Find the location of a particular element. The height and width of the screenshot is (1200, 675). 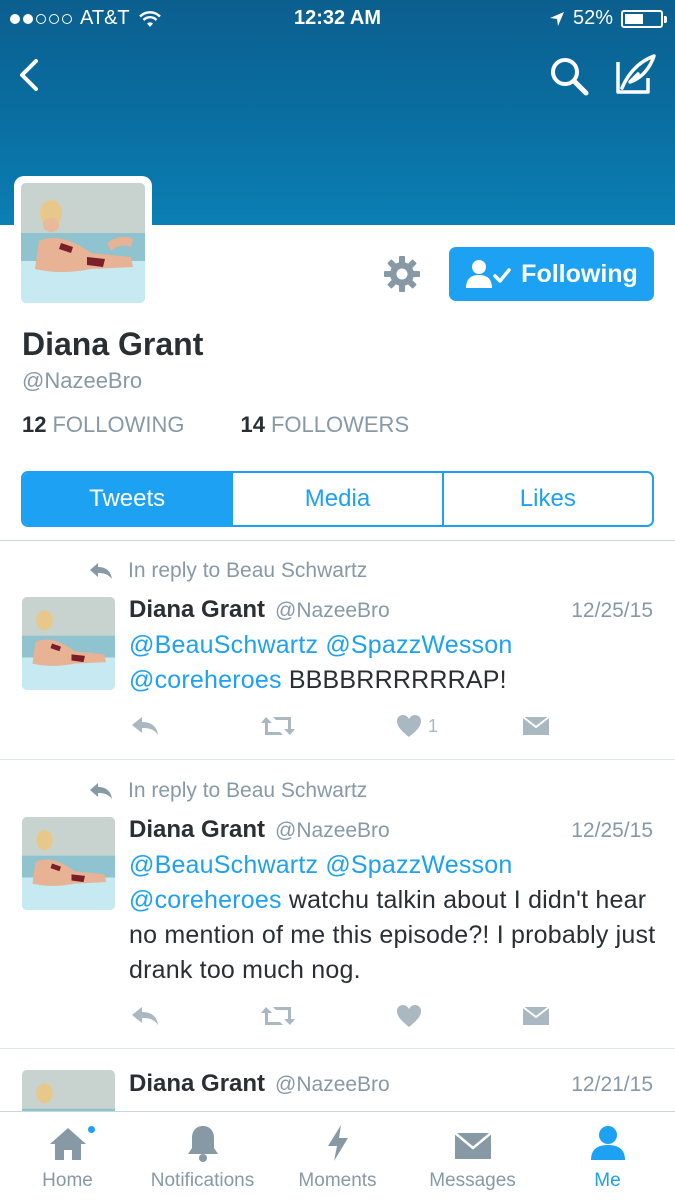

compose-icon is located at coordinates (635, 75).